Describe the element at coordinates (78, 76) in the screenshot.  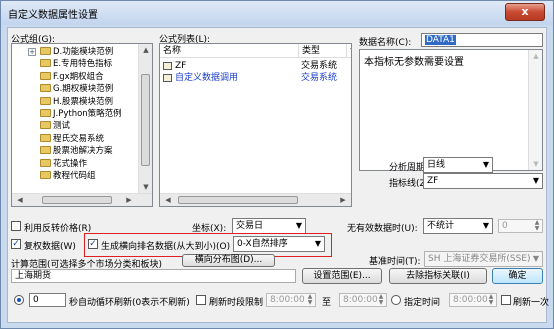
I see `tree-item-label: F.gx期权组合` at that location.